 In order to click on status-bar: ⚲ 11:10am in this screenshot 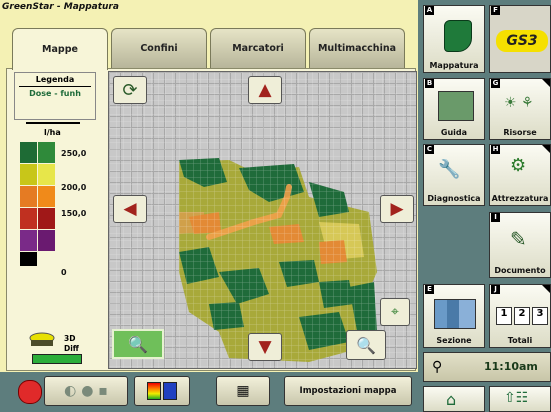, I will do `click(487, 367)`.